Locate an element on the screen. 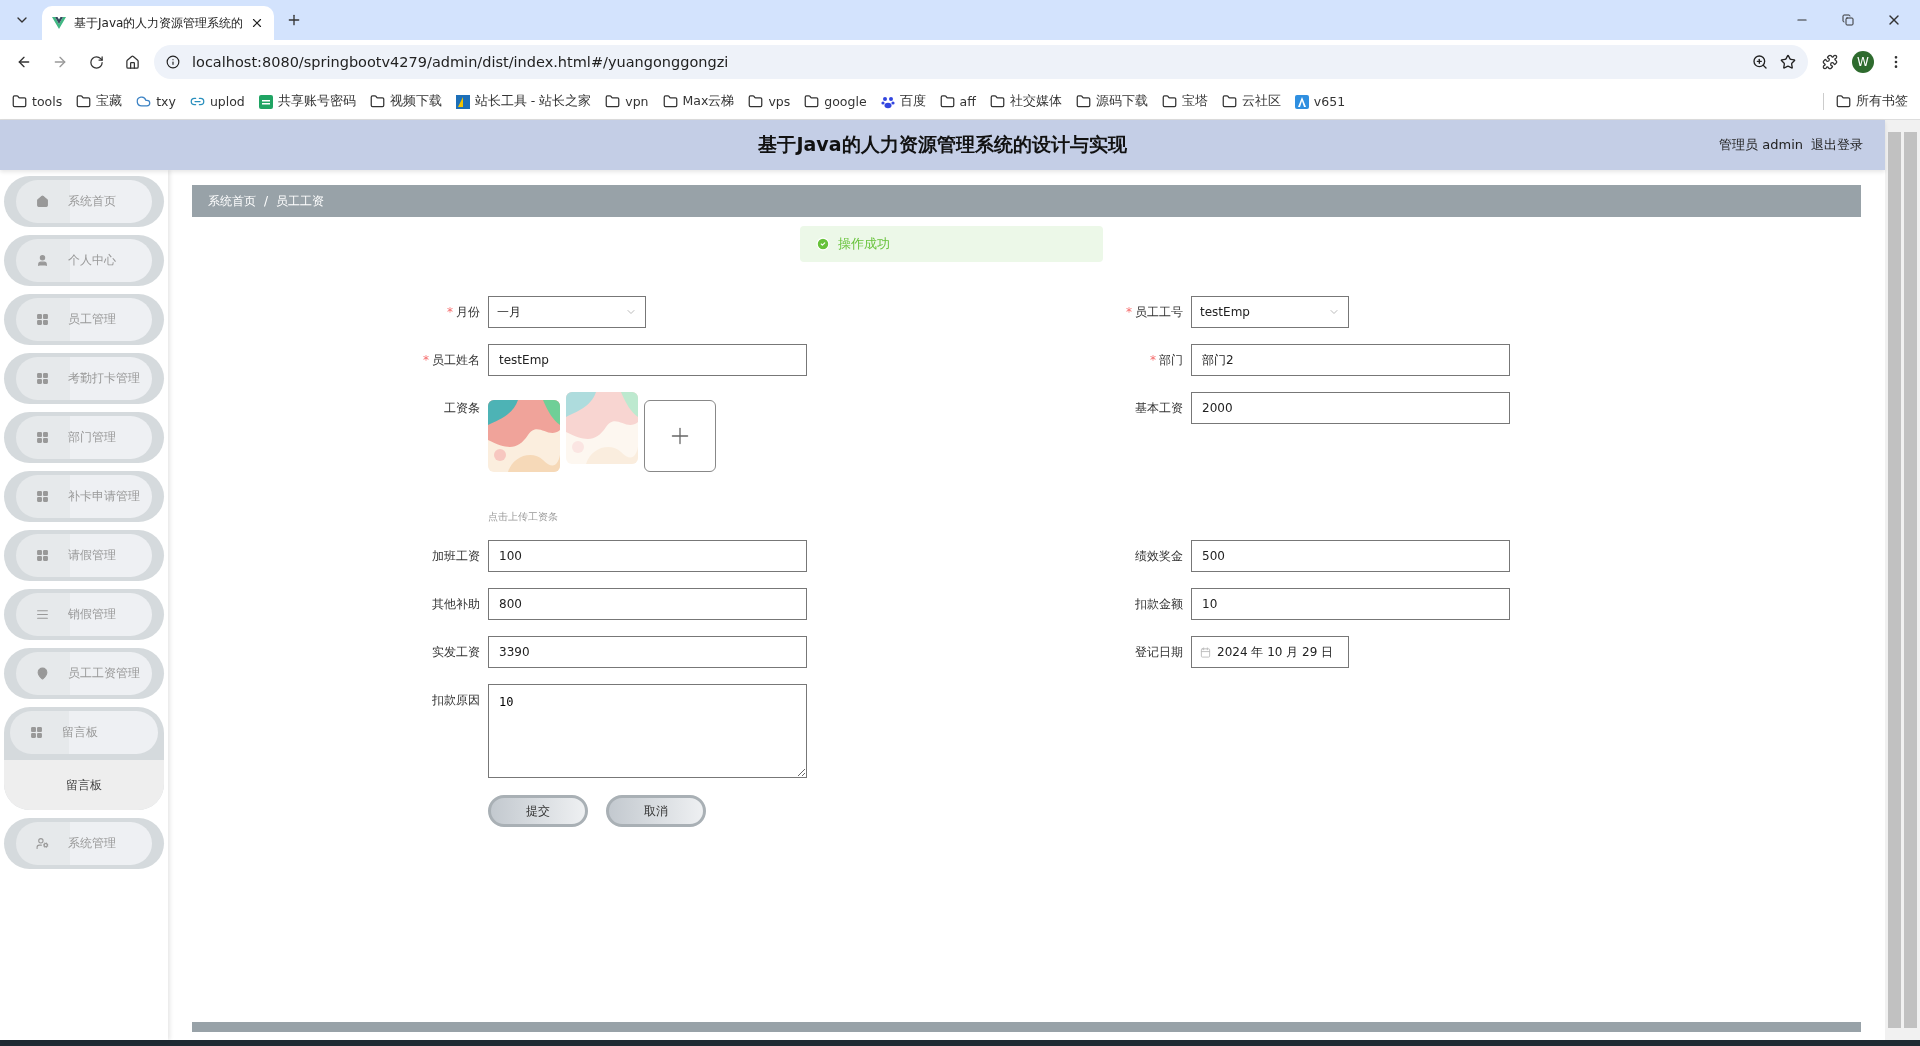 The height and width of the screenshot is (1046, 1920). puzzle-icon is located at coordinates (1830, 62).